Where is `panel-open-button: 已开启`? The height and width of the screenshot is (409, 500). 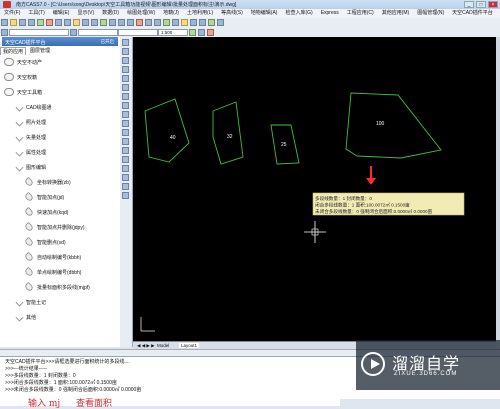
panel-open-button: 已开启 is located at coordinates (108, 42).